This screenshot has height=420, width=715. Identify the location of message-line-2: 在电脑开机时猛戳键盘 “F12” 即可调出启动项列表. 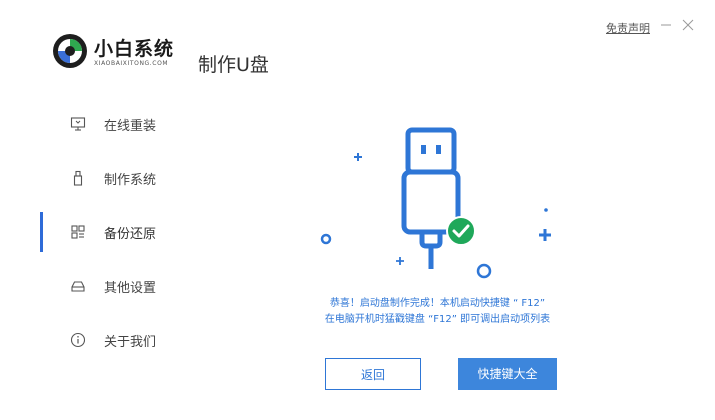
(437, 319).